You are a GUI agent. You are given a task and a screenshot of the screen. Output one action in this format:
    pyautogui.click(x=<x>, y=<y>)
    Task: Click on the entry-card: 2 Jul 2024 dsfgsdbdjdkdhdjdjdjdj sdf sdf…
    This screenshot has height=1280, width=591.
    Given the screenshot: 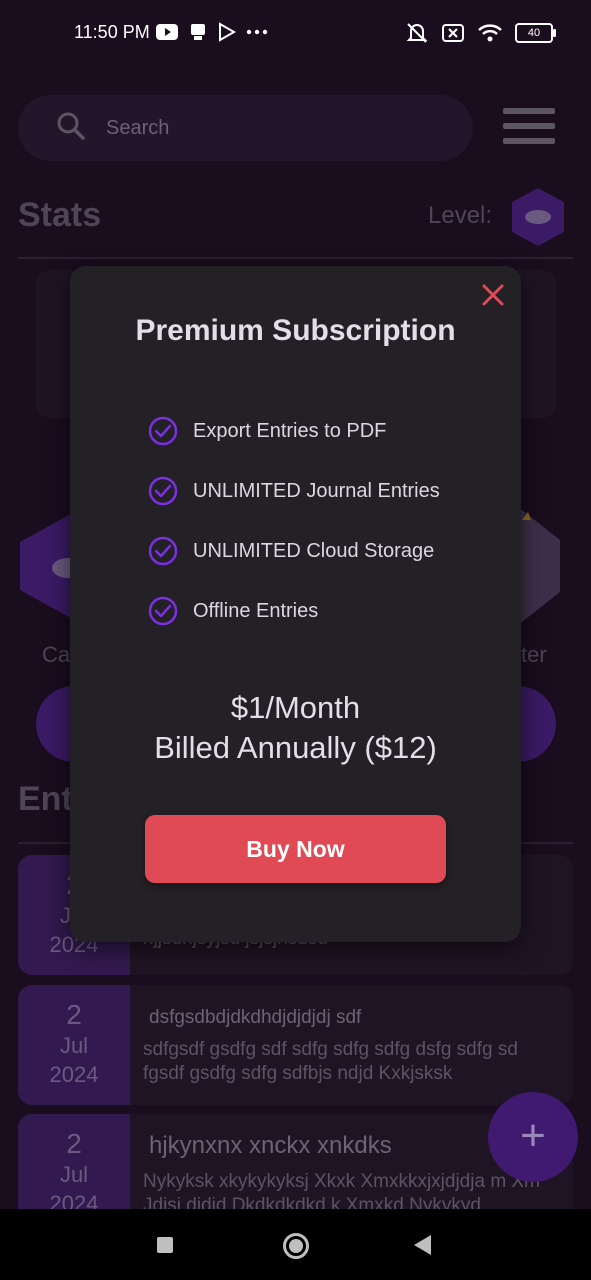 What is the action you would take?
    pyautogui.click(x=295, y=1045)
    